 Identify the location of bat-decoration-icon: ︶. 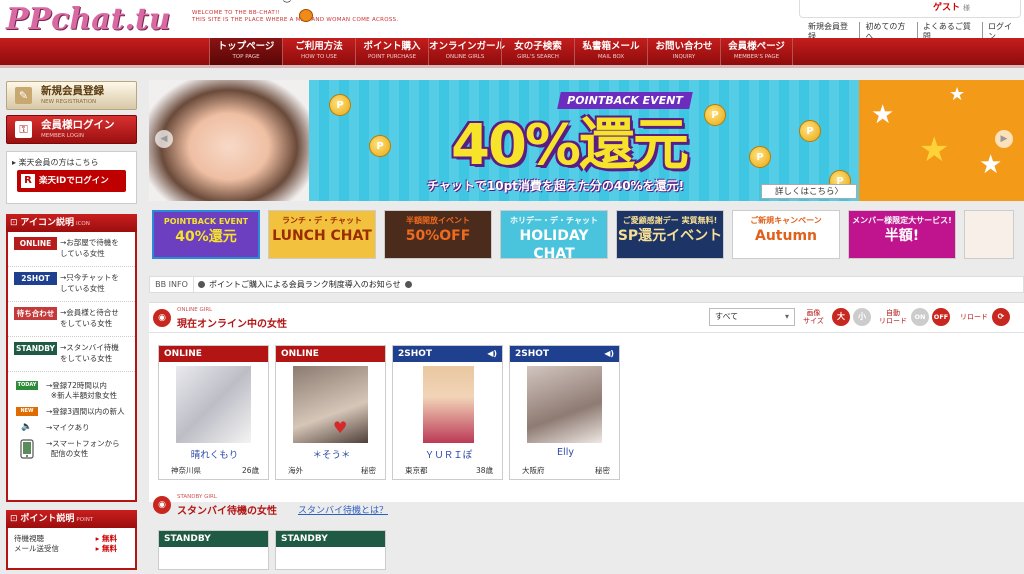
(287, 4).